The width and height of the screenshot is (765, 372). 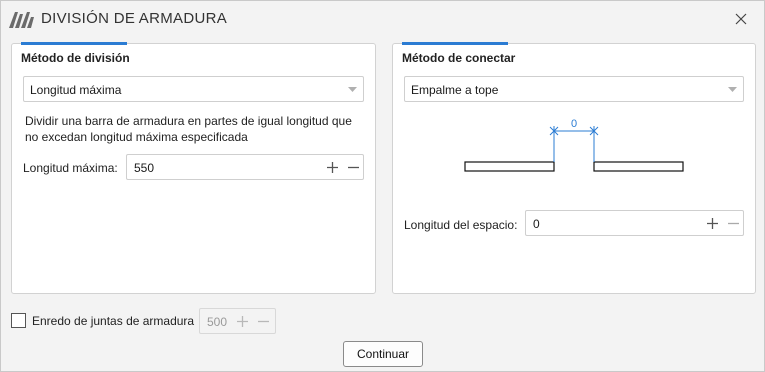 What do you see at coordinates (113, 321) in the screenshot?
I see `joint-entangle-label: Enredo de juntas de armadura` at bounding box center [113, 321].